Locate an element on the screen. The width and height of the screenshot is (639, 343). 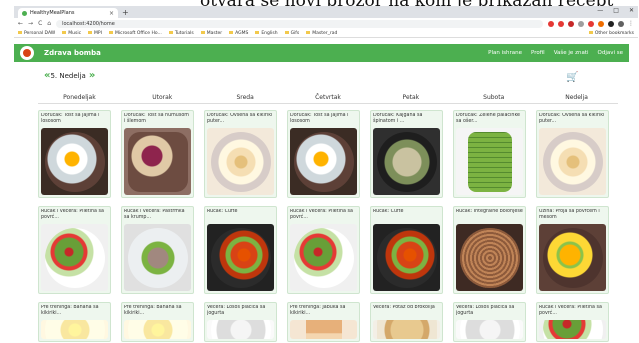
meal-title: Ručak: Ćufte is located at coordinates (222, 211).